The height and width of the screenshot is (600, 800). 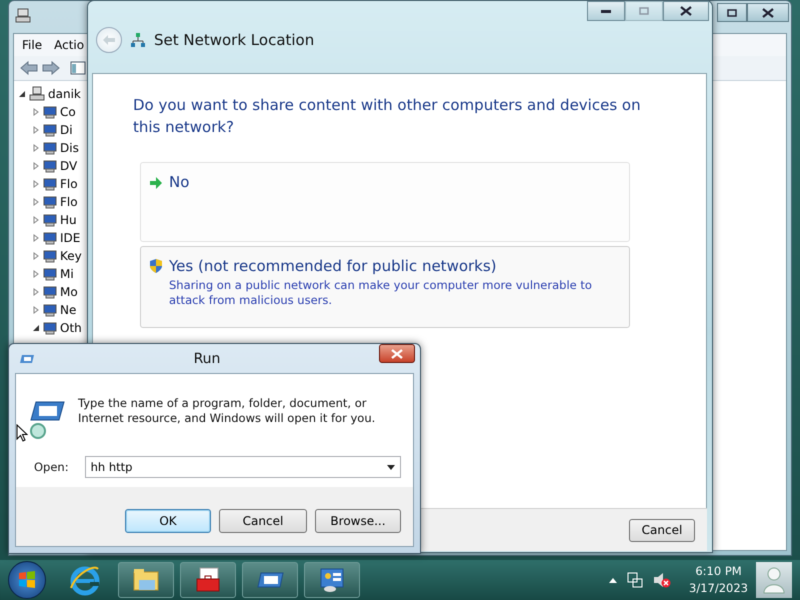 What do you see at coordinates (64, 94) in the screenshot?
I see `tree-item: danik` at bounding box center [64, 94].